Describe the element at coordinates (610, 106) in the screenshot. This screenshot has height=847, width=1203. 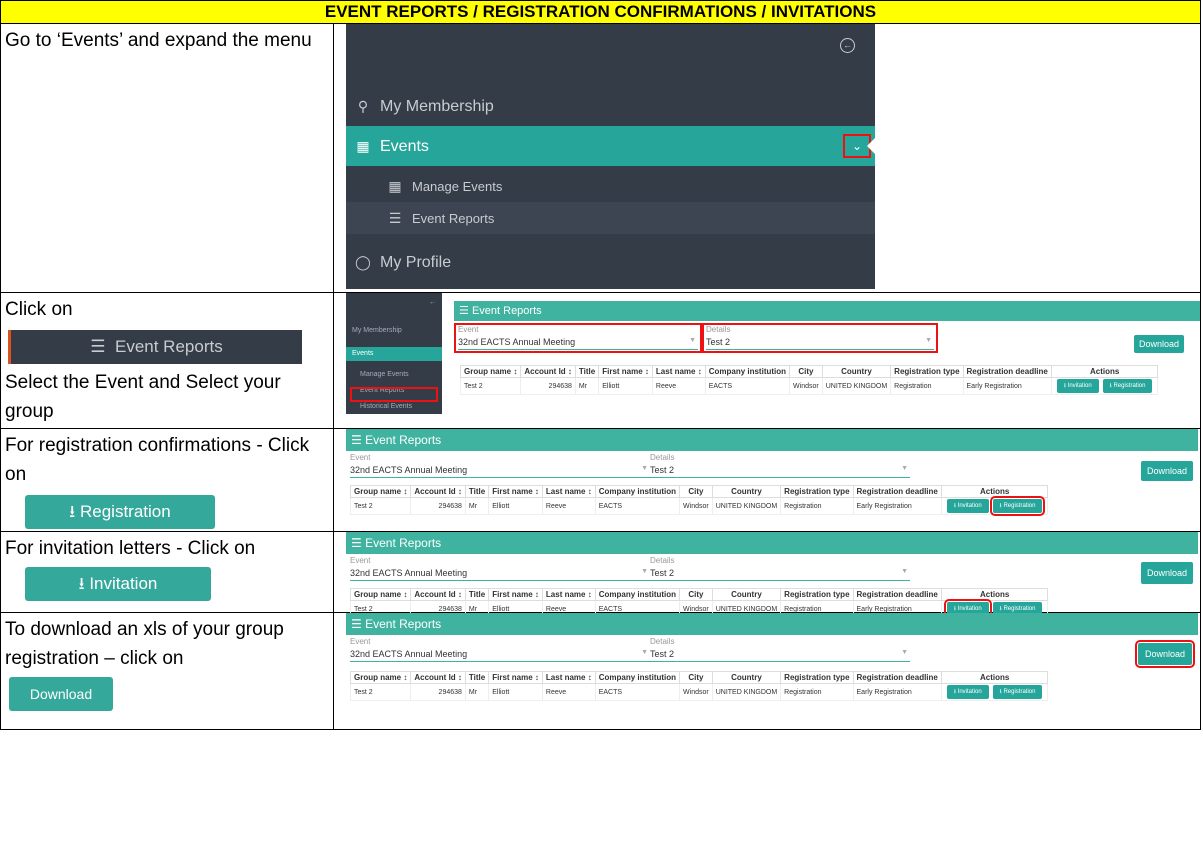
I see `sidebar-item-membership: ⚲ My Membership` at that location.